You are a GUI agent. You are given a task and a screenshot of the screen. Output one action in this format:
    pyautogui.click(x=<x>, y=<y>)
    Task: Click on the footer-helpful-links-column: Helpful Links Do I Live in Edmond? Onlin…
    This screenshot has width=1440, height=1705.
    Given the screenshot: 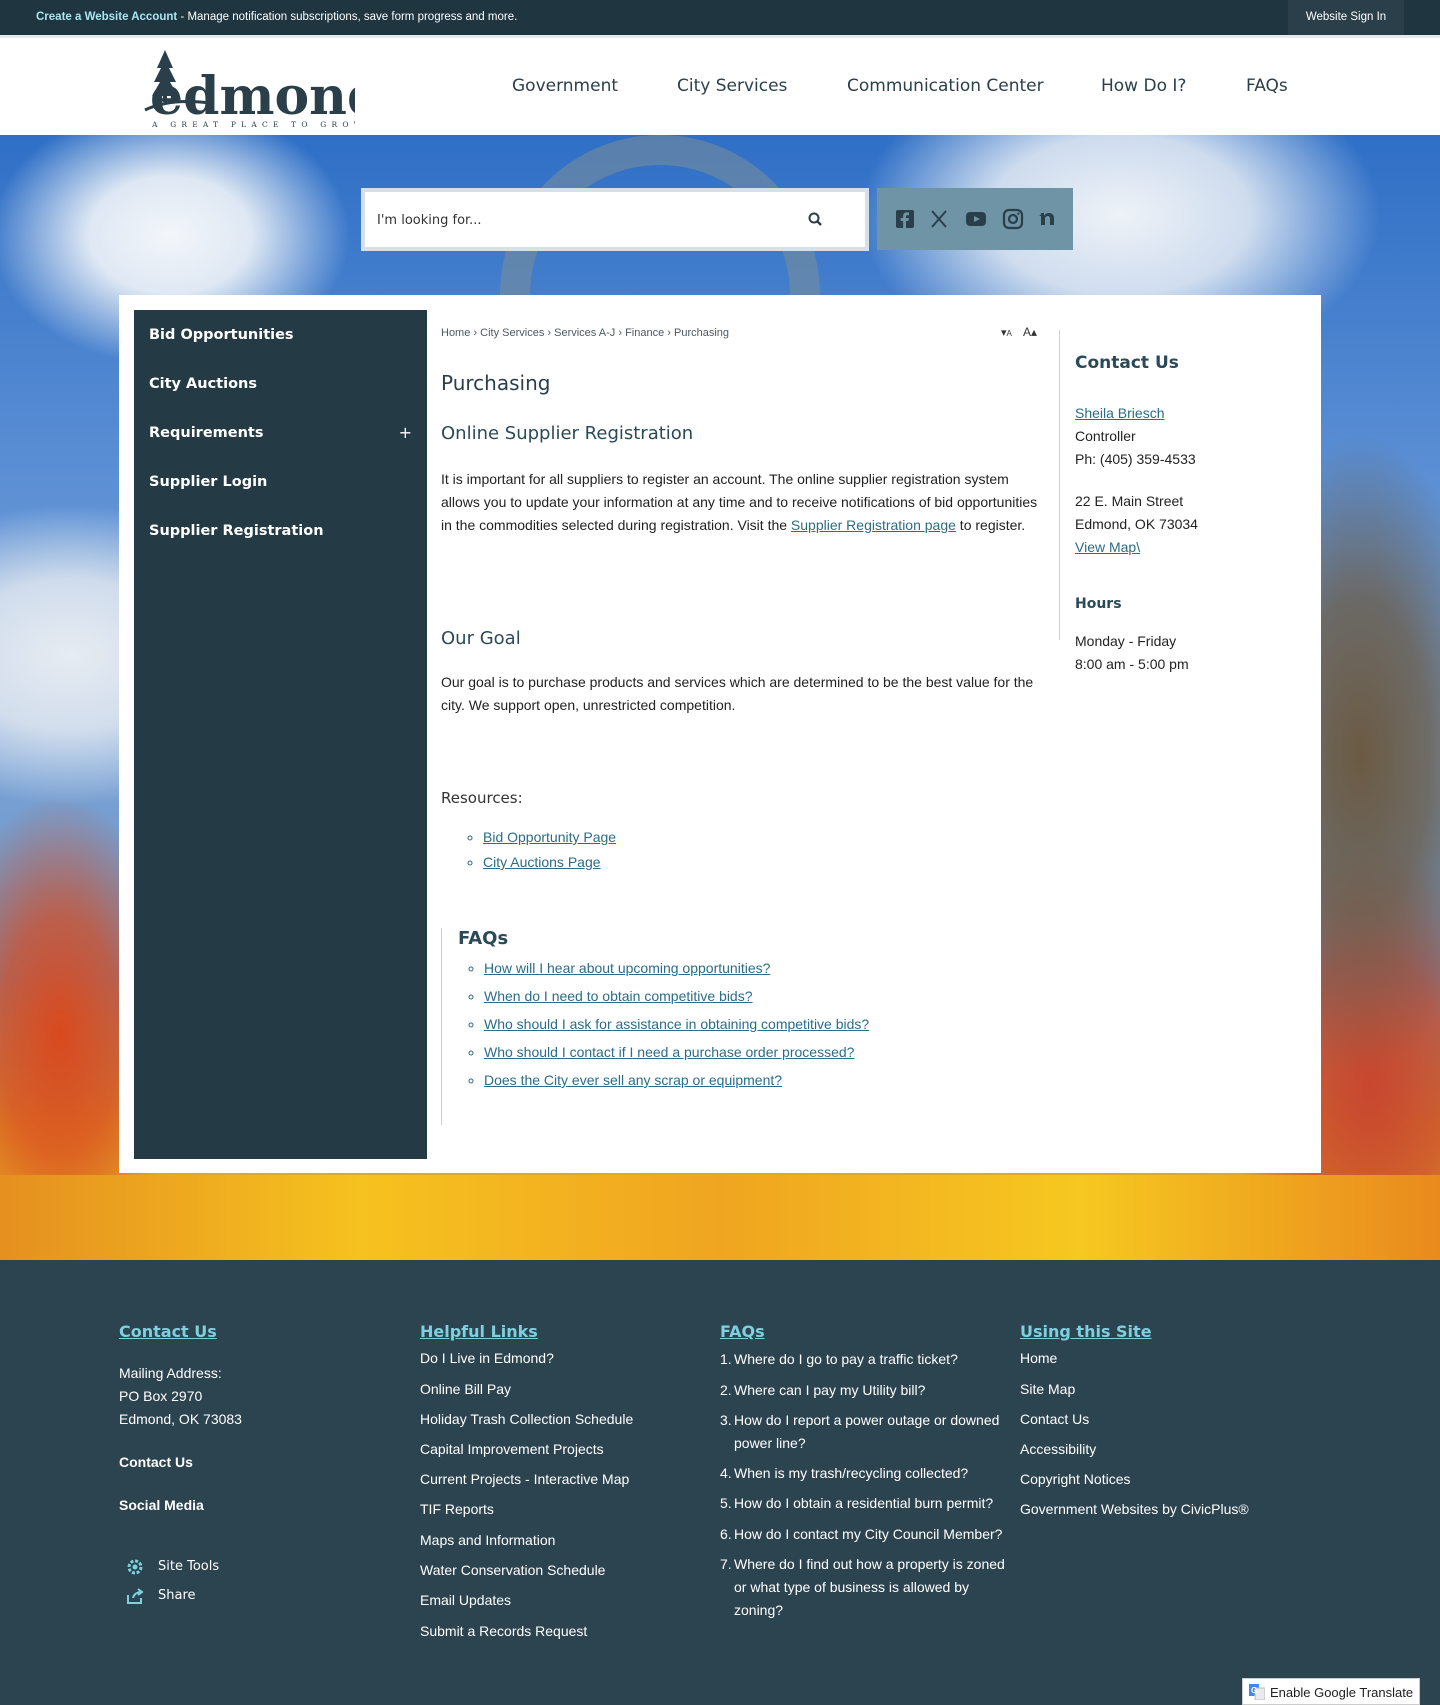 What is the action you would take?
    pyautogui.click(x=560, y=1480)
    